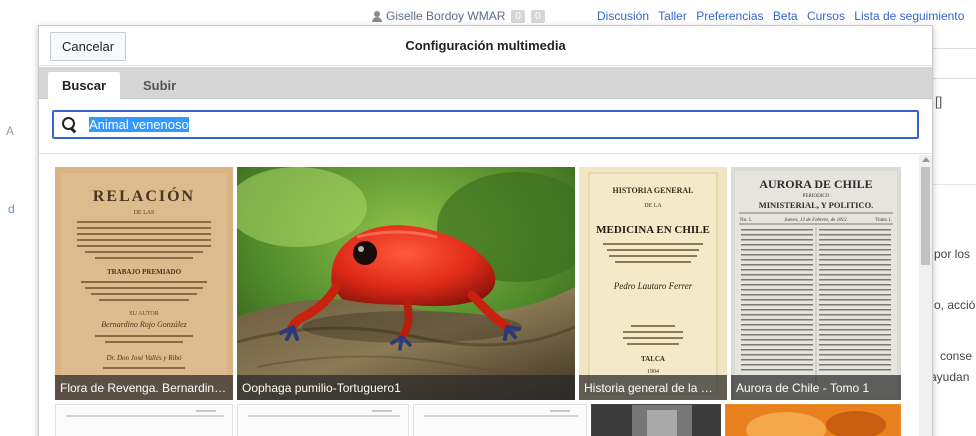 The height and width of the screenshot is (436, 976). Describe the element at coordinates (746, 220) in the screenshot. I see `scan-text: No. 1.` at that location.